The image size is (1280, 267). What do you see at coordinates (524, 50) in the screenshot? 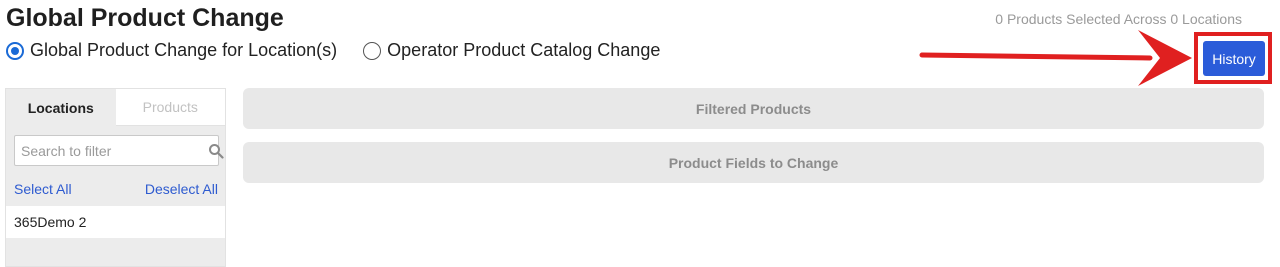
I see `radio-label-operator: Operator Product Catalog Change` at bounding box center [524, 50].